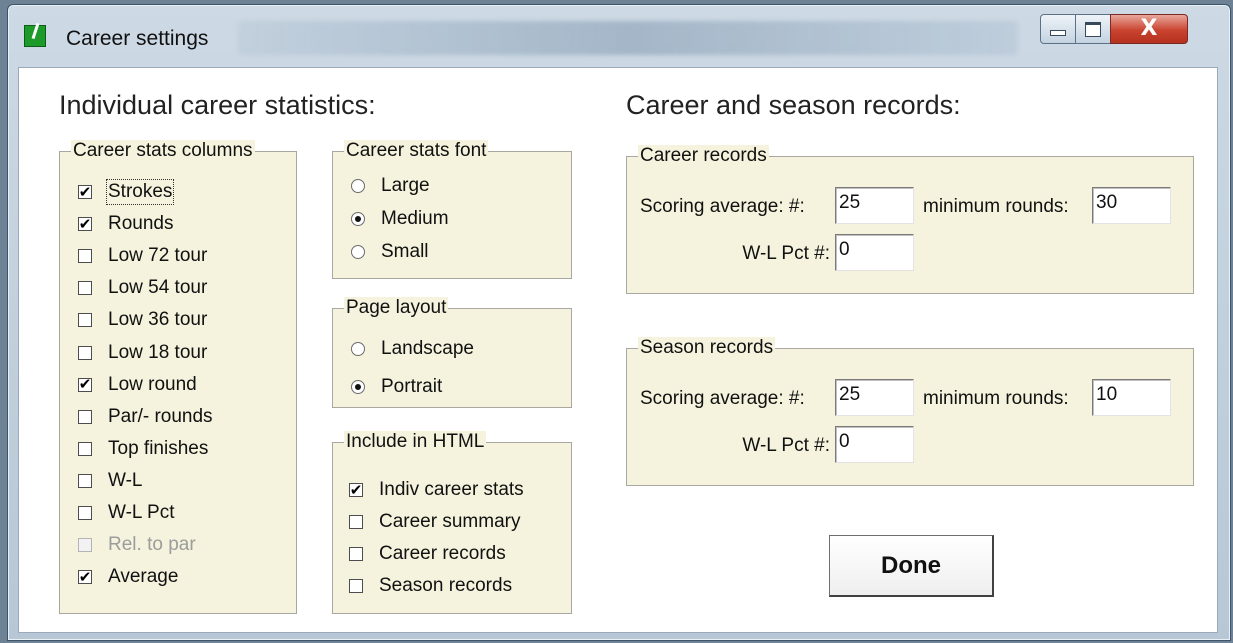 The width and height of the screenshot is (1233, 643). Describe the element at coordinates (911, 566) in the screenshot. I see `done-button: Done` at that location.